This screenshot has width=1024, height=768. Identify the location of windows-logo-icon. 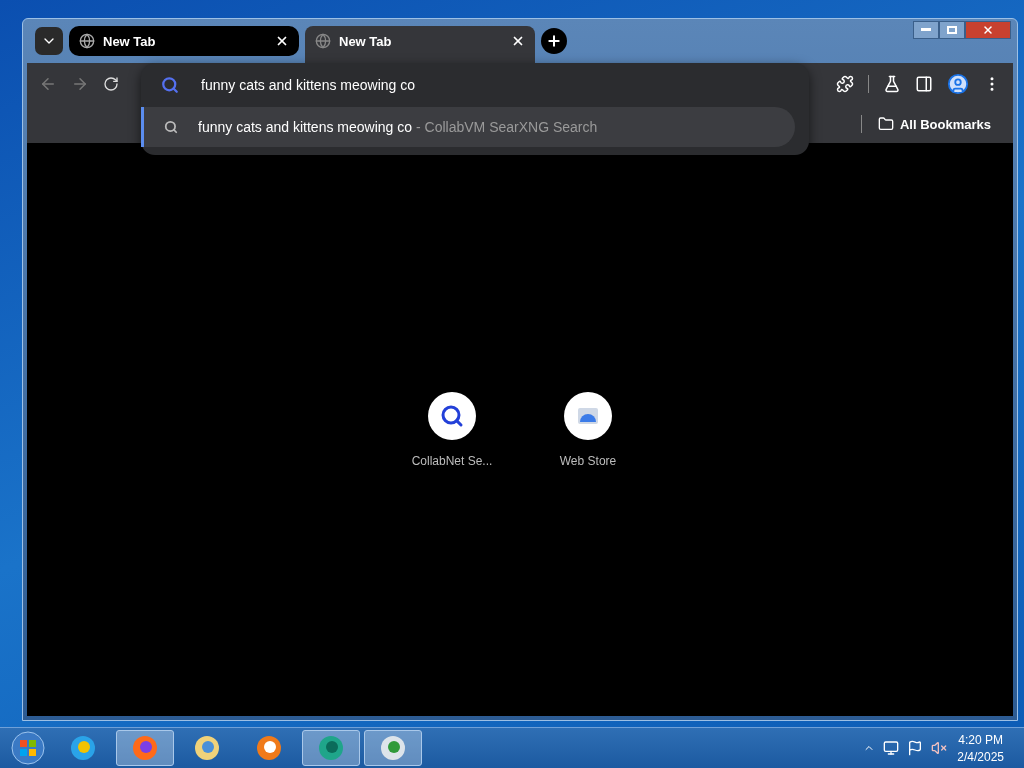
(28, 748).